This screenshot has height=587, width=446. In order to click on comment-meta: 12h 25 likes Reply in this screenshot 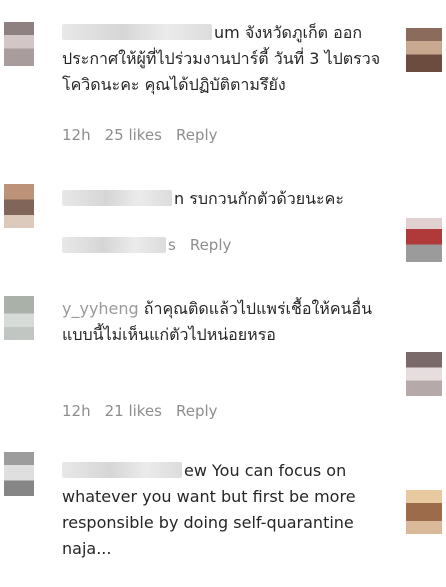, I will do `click(140, 135)`.